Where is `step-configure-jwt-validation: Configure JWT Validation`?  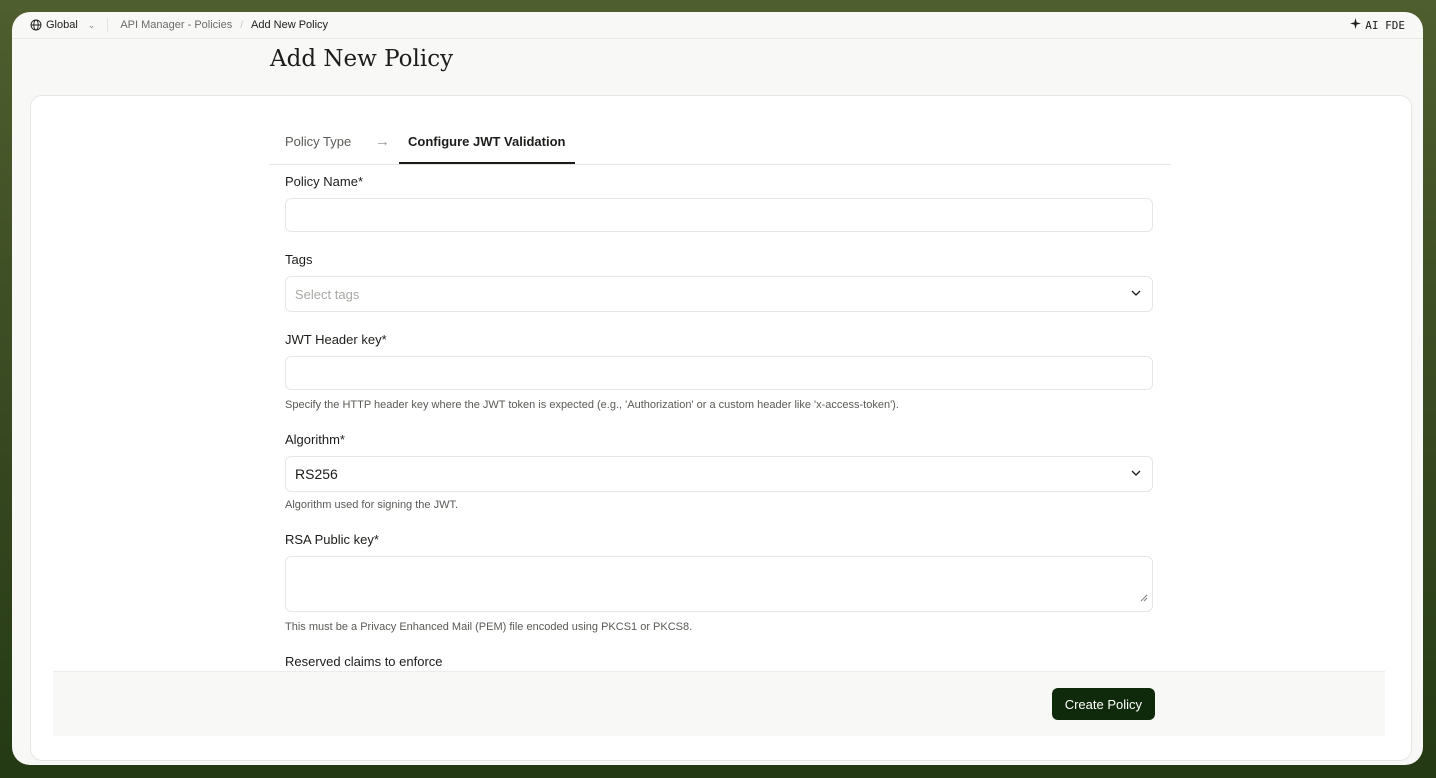 step-configure-jwt-validation: Configure JWT Validation is located at coordinates (486, 141).